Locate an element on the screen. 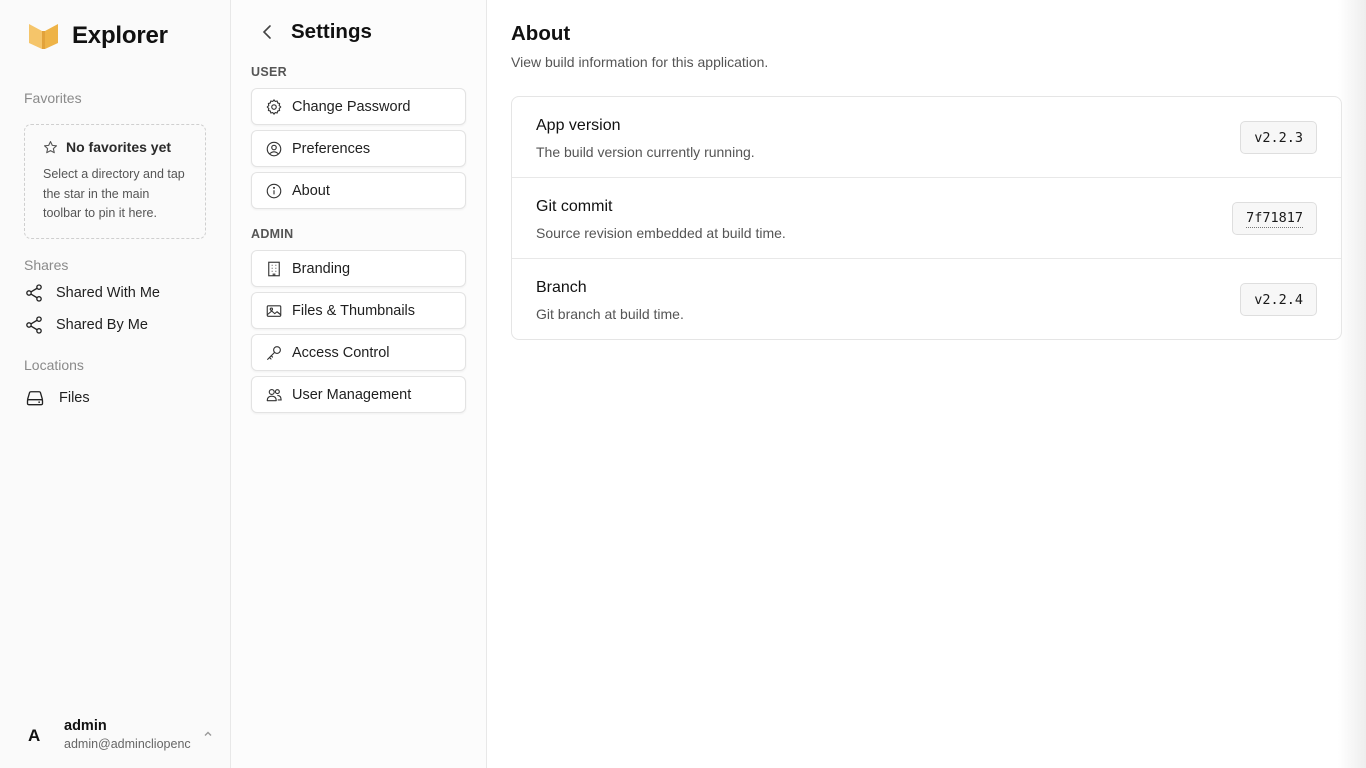 The width and height of the screenshot is (1366, 768). group-label-admin: ADMIN is located at coordinates (272, 234).